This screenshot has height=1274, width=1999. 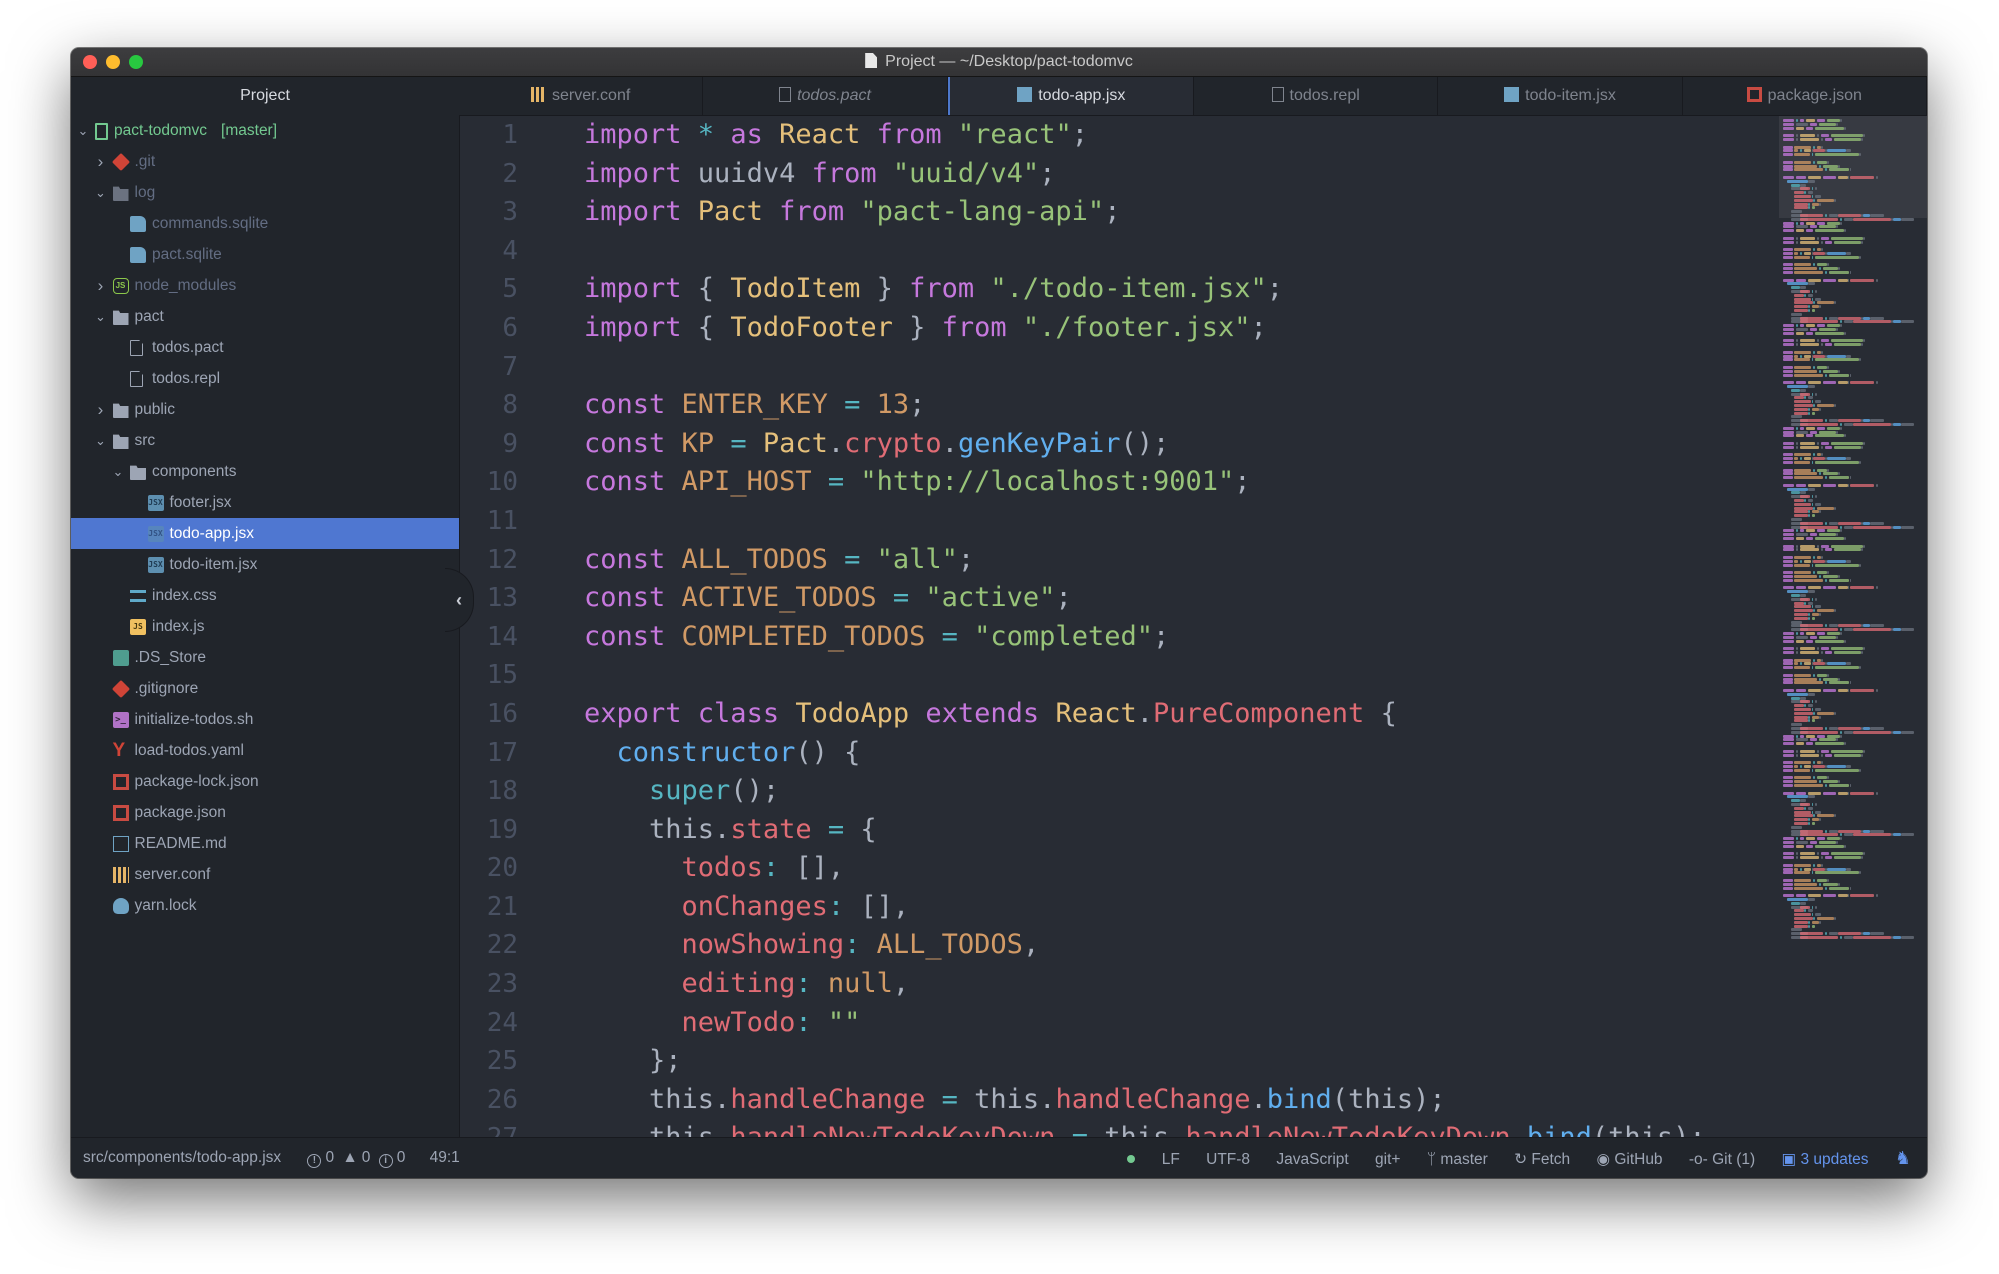 What do you see at coordinates (1180, 753) in the screenshot?
I see `code-line: constructor() {` at bounding box center [1180, 753].